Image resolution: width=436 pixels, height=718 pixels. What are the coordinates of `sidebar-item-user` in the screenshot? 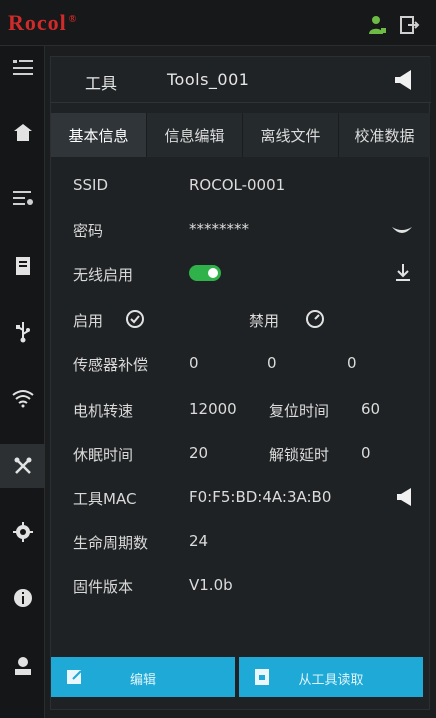 It's located at (22, 666).